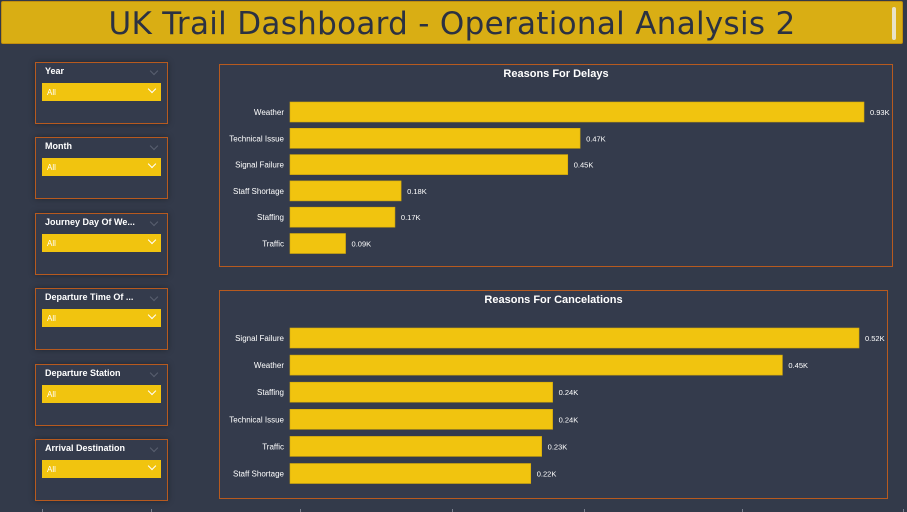 The height and width of the screenshot is (512, 907). I want to click on data-label: 0.23K, so click(558, 446).